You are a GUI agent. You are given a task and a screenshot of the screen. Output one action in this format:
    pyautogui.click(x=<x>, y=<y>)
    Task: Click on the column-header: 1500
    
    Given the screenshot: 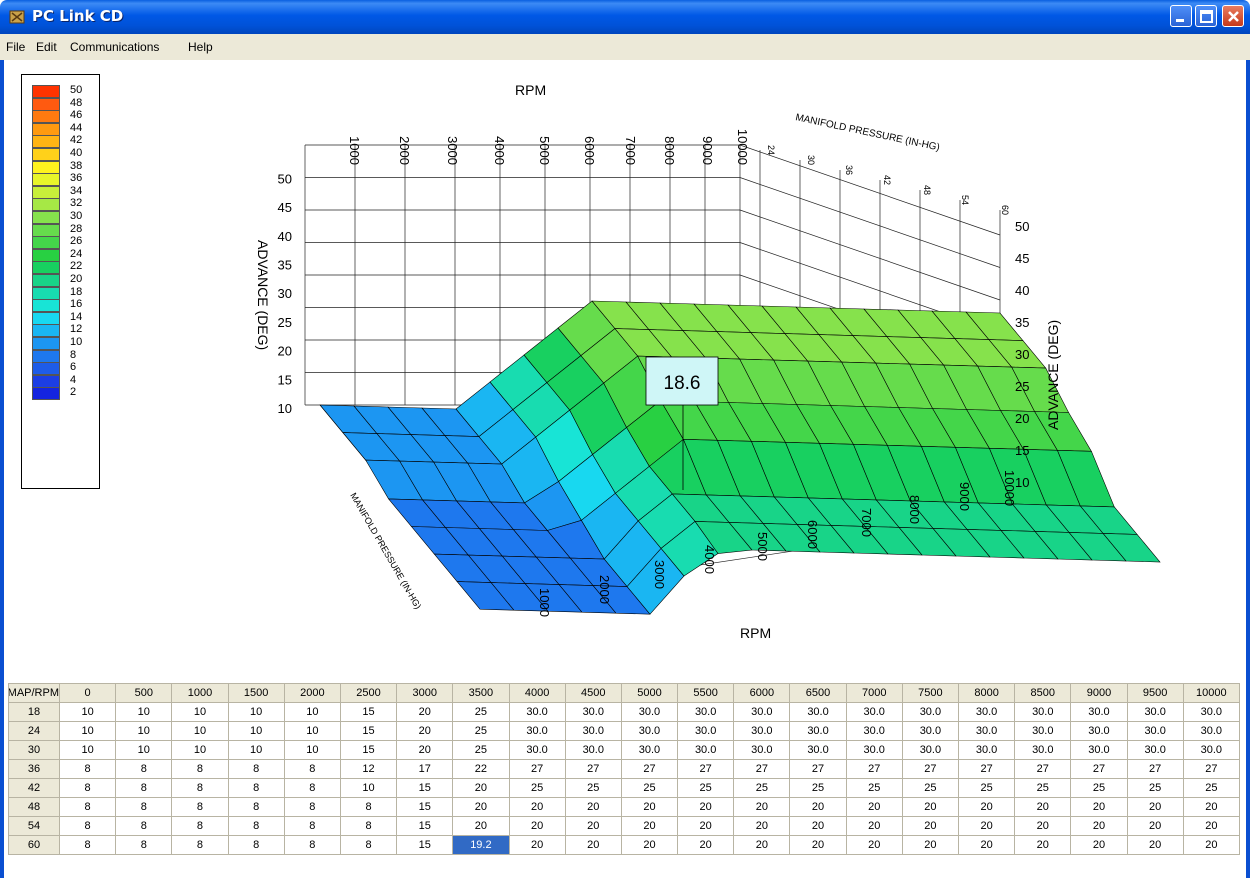 What is the action you would take?
    pyautogui.click(x=256, y=693)
    